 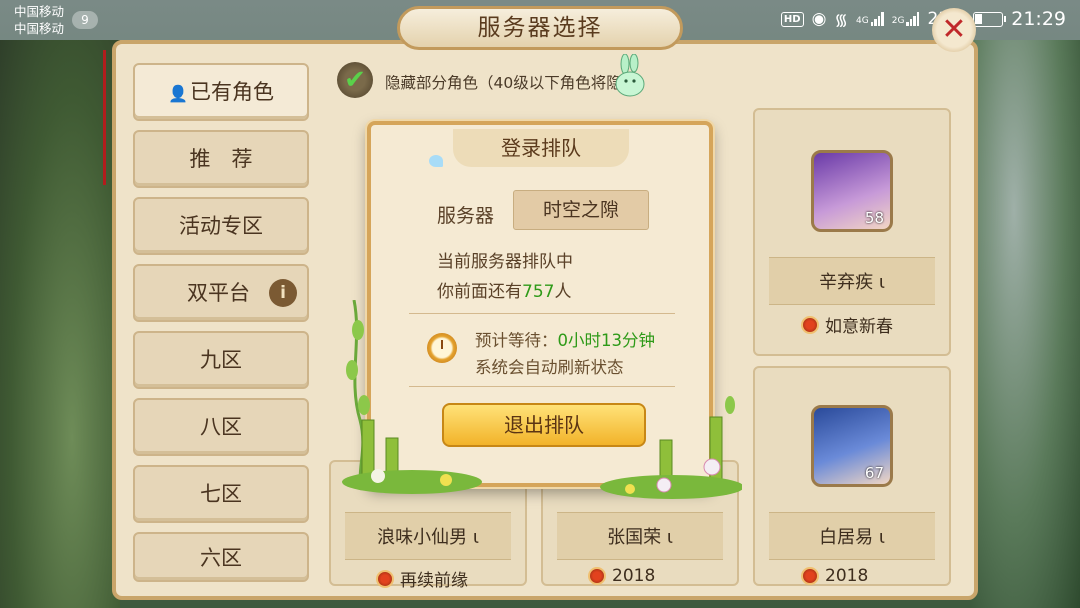 What do you see at coordinates (355, 80) in the screenshot?
I see `hide-roles-checkbox: ✔` at bounding box center [355, 80].